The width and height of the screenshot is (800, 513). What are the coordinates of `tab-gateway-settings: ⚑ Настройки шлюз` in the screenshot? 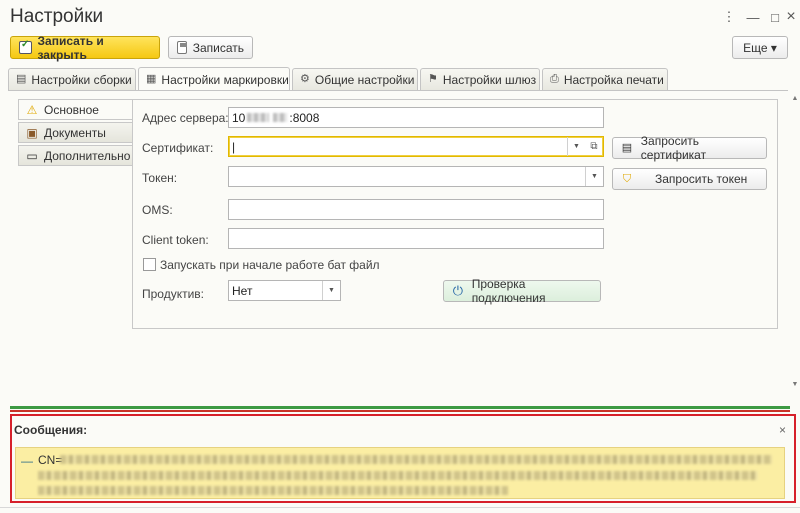 It's located at (480, 79).